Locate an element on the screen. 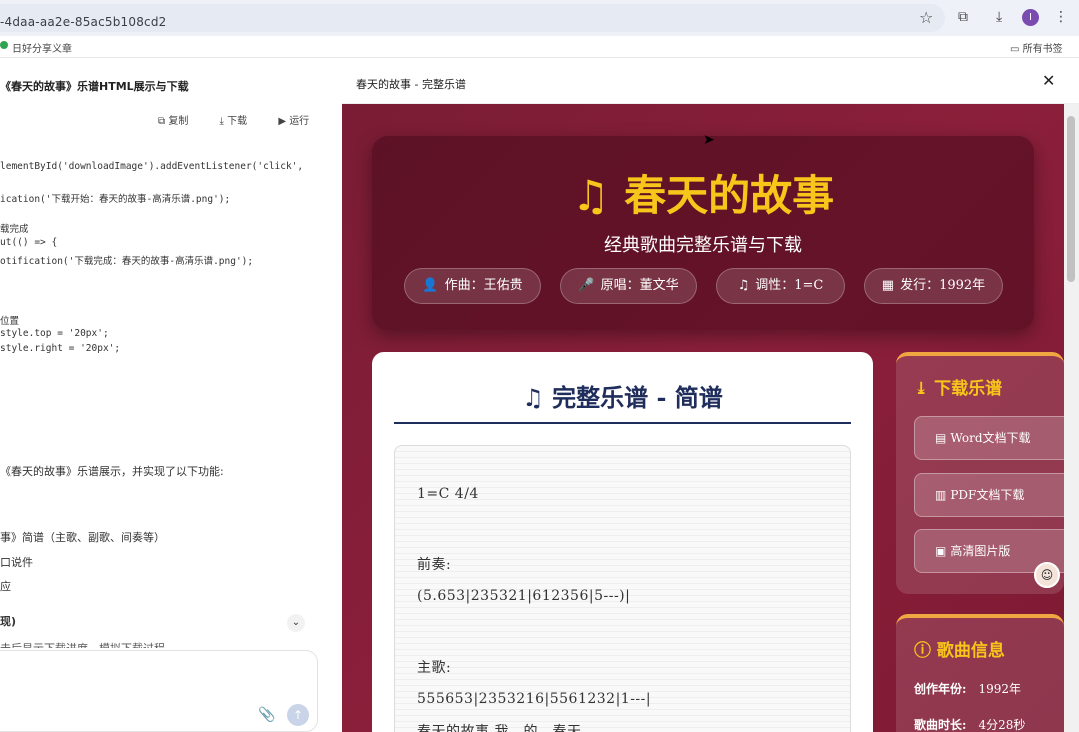  run-label: 运行 is located at coordinates (299, 121).